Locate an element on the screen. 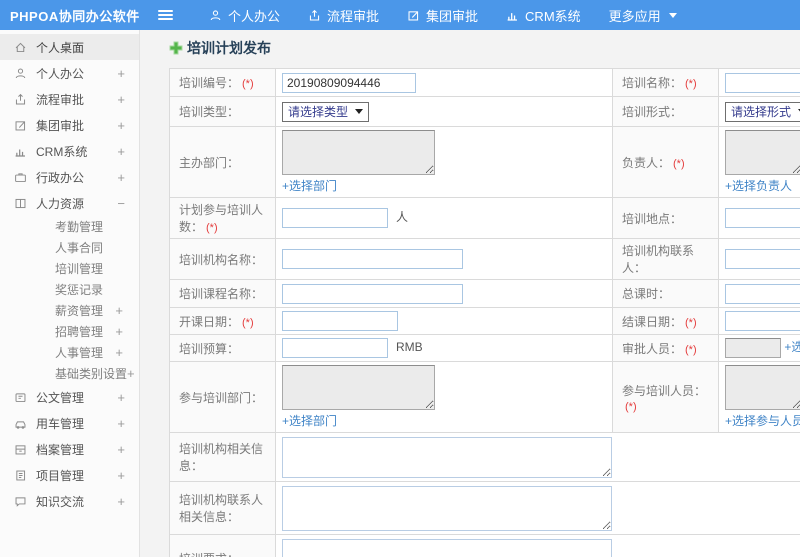  menu-toggle-icon is located at coordinates (165, 15).